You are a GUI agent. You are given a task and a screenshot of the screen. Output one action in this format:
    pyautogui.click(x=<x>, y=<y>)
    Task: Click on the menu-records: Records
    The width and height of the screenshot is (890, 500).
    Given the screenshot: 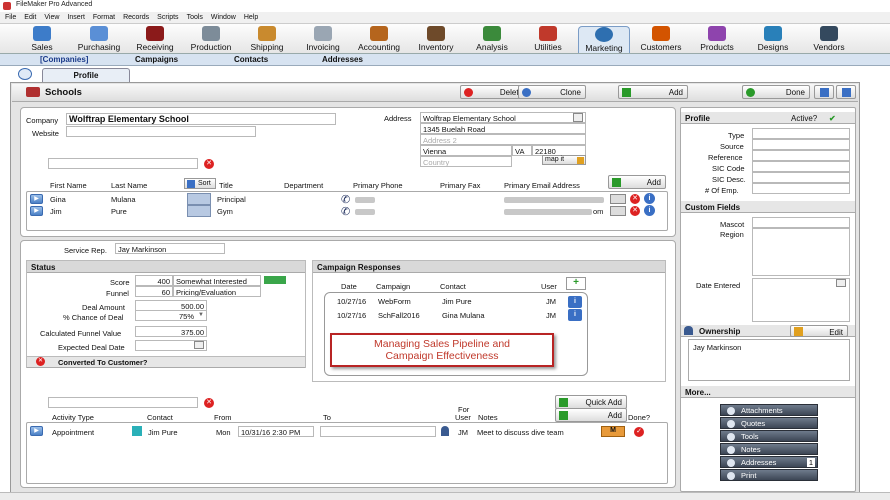 What is the action you would take?
    pyautogui.click(x=135, y=16)
    